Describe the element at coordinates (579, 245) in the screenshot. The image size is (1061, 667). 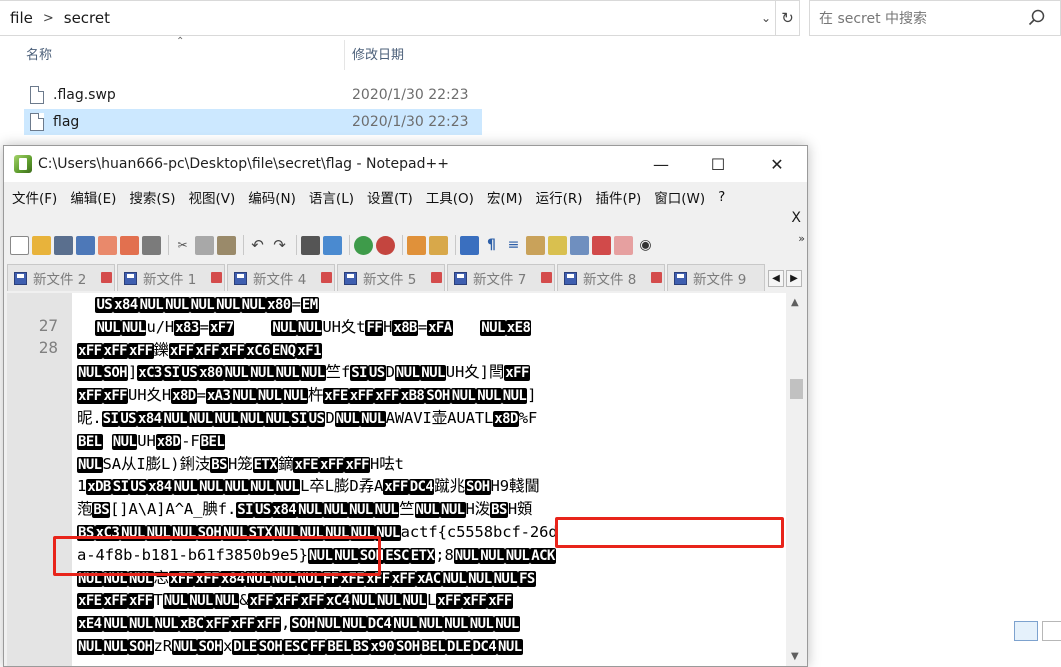
I see `function-list-icon` at that location.